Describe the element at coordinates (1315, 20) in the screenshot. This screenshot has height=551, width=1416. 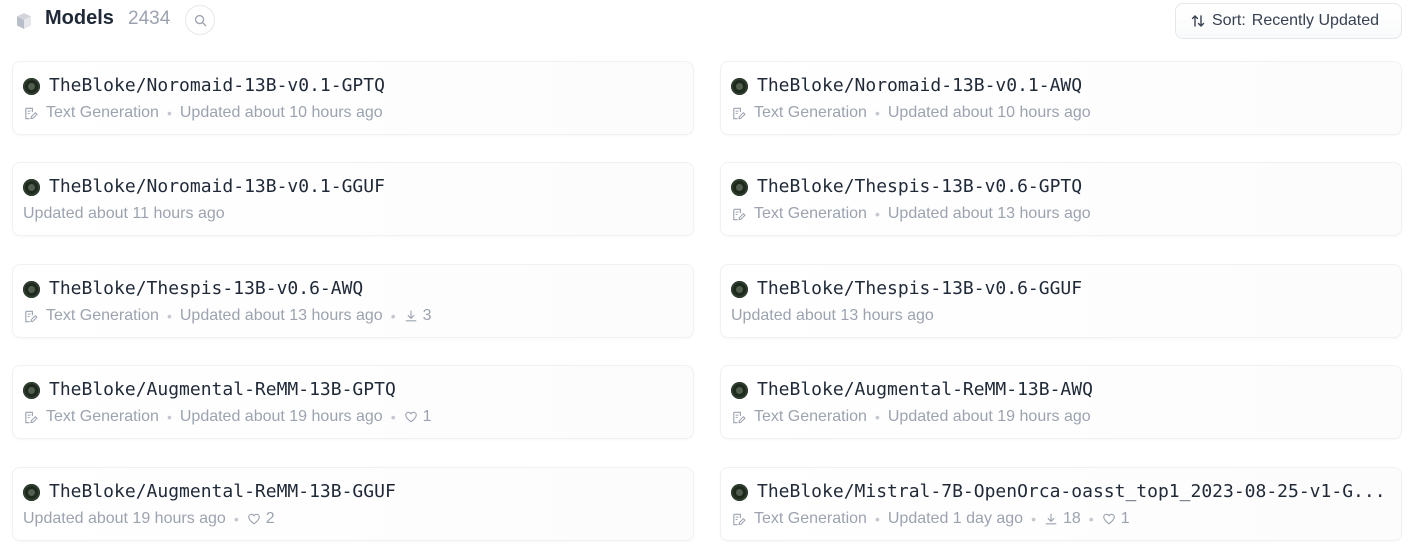
I see `sort-value: Recently Updated` at that location.